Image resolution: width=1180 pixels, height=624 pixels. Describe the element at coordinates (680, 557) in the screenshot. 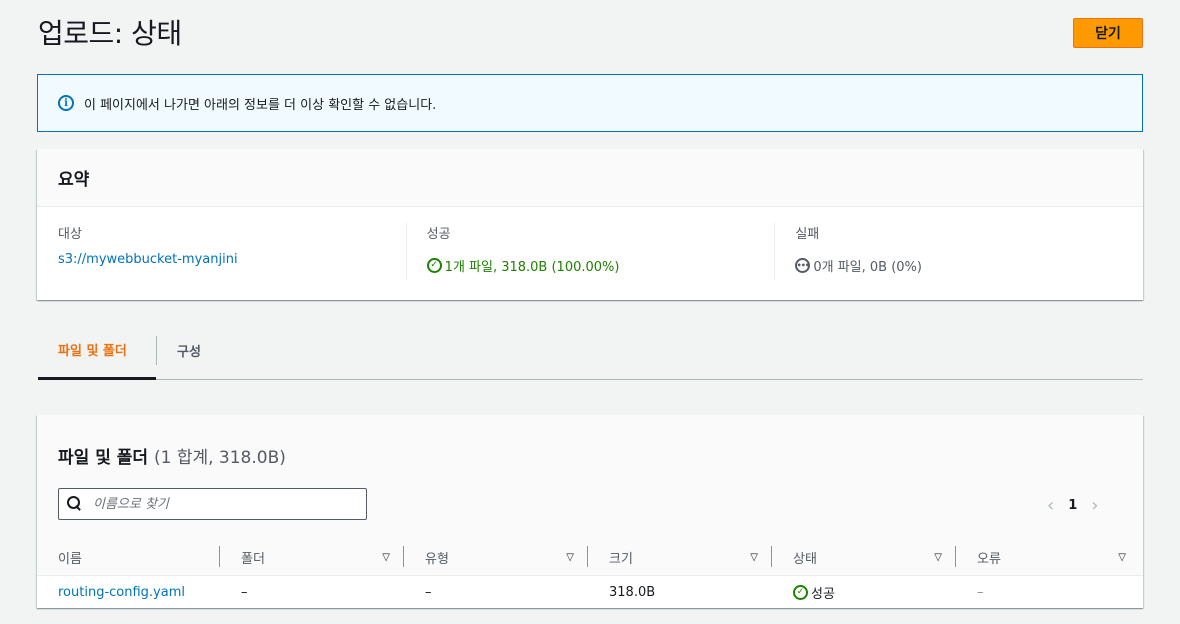

I see `column-header-size: 크기 ▽` at that location.